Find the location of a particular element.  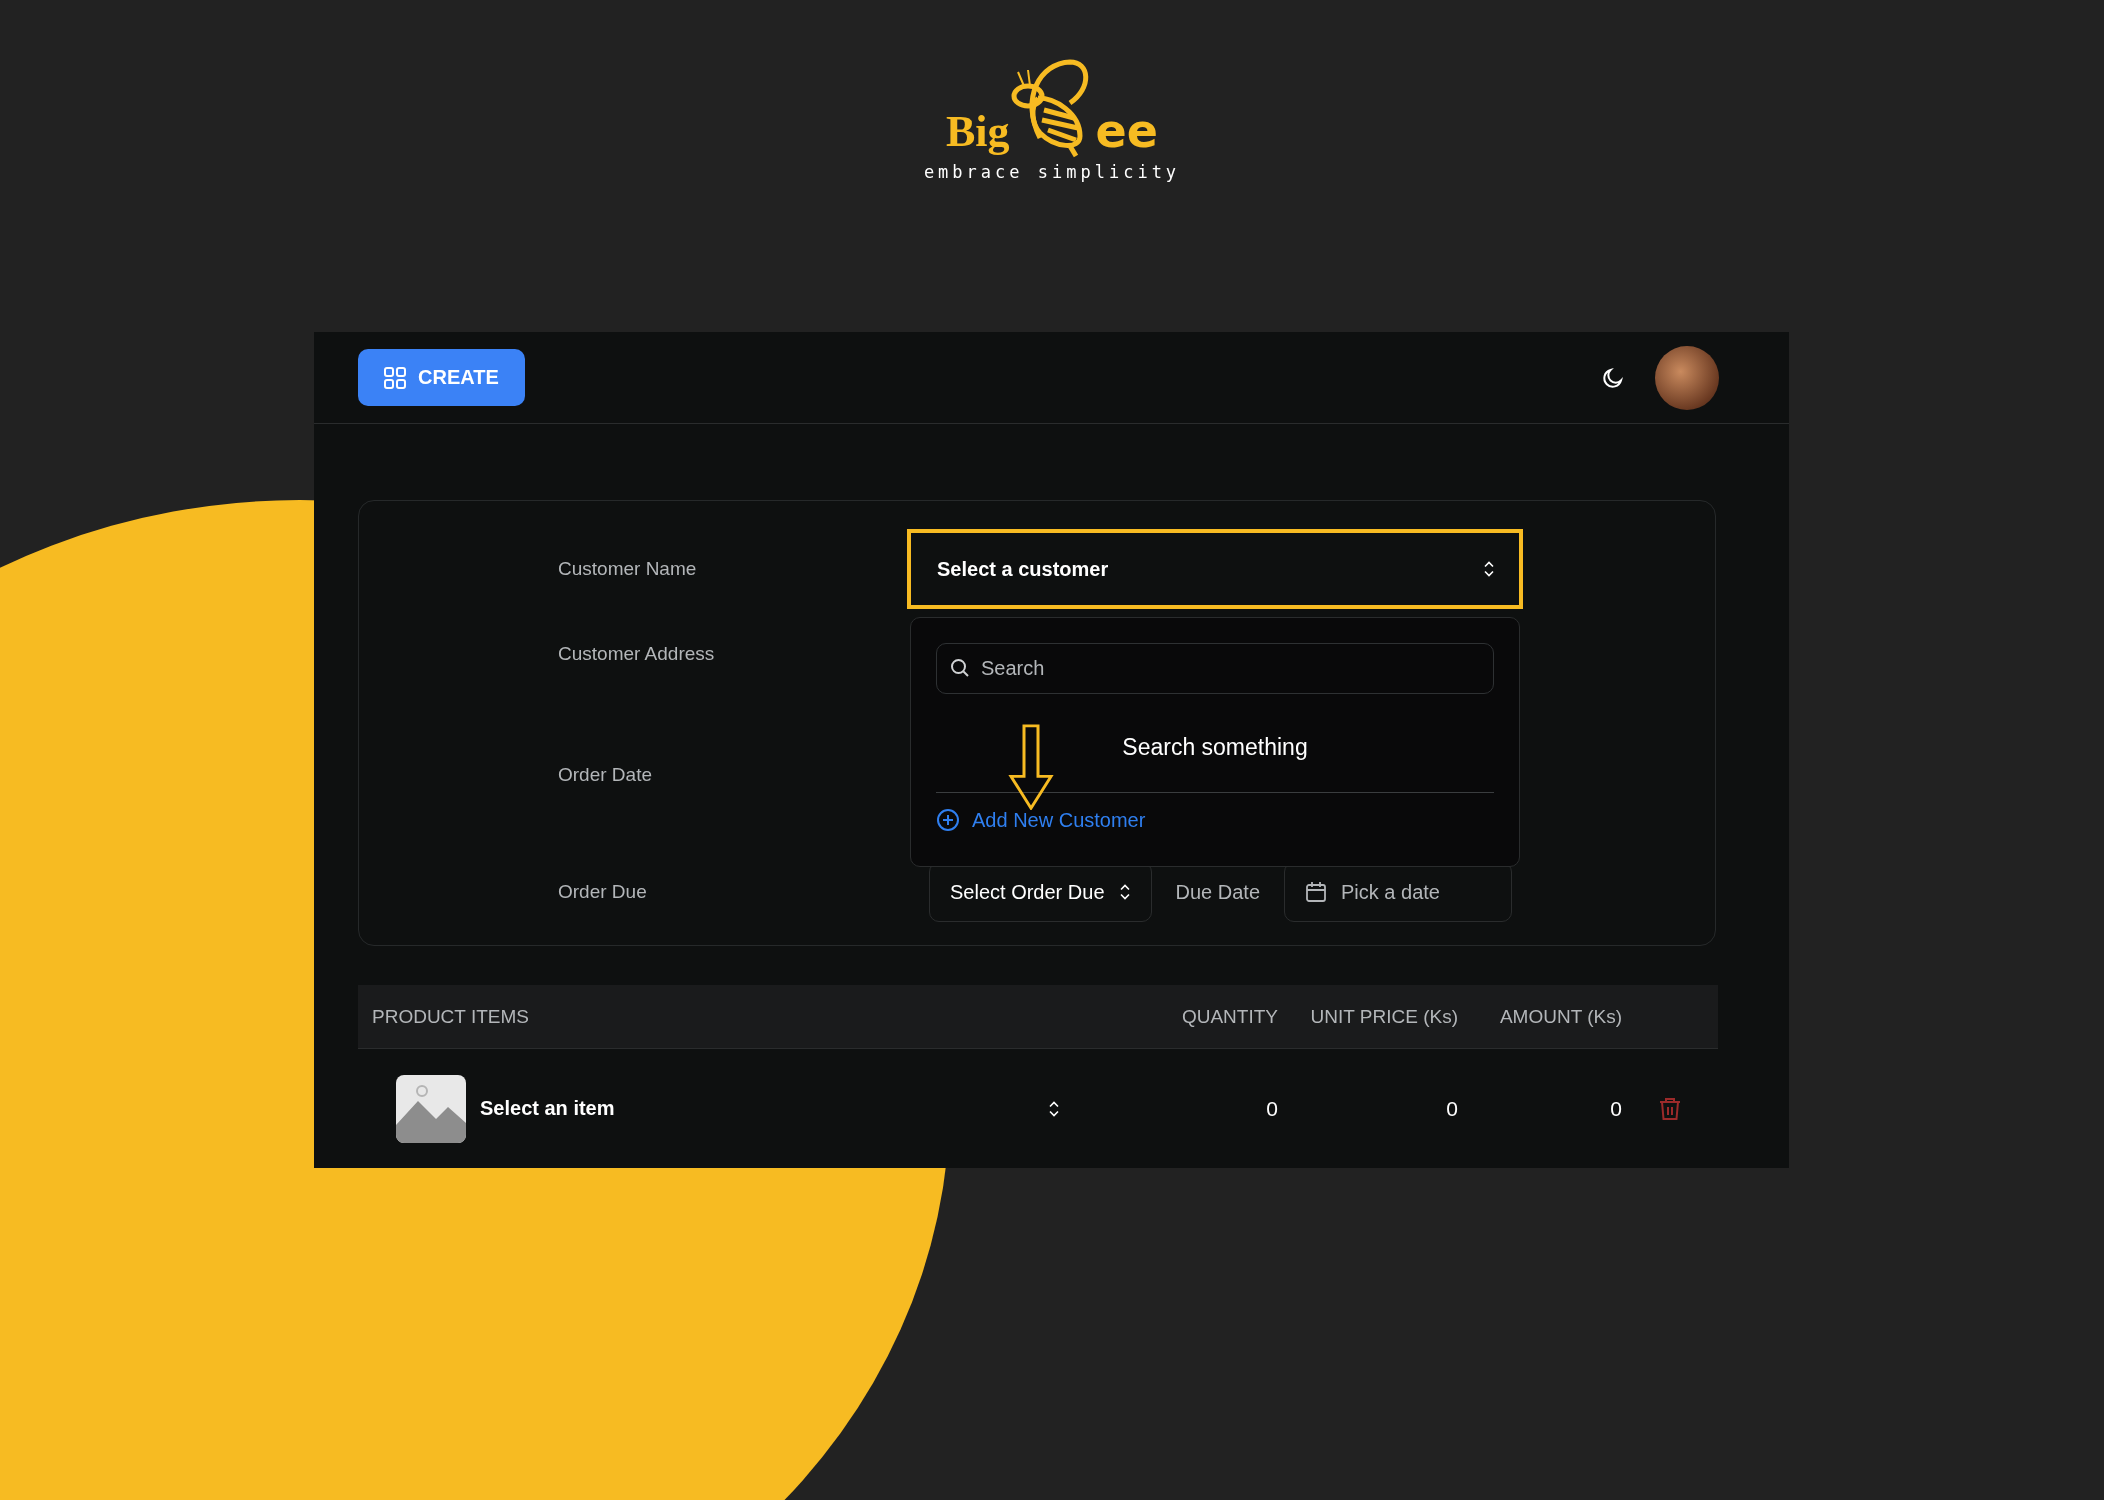

moon-icon is located at coordinates (1613, 377).